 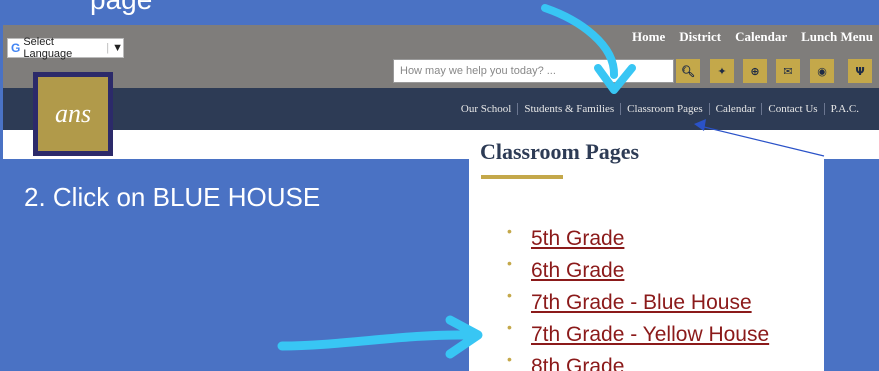 What do you see at coordinates (792, 109) in the screenshot?
I see `nav-contact-us: Contact Us` at bounding box center [792, 109].